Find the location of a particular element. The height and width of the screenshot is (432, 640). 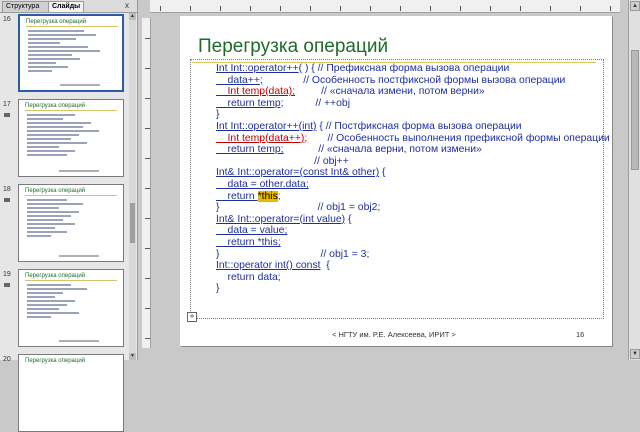

code-line: data = value; is located at coordinates (413, 231).